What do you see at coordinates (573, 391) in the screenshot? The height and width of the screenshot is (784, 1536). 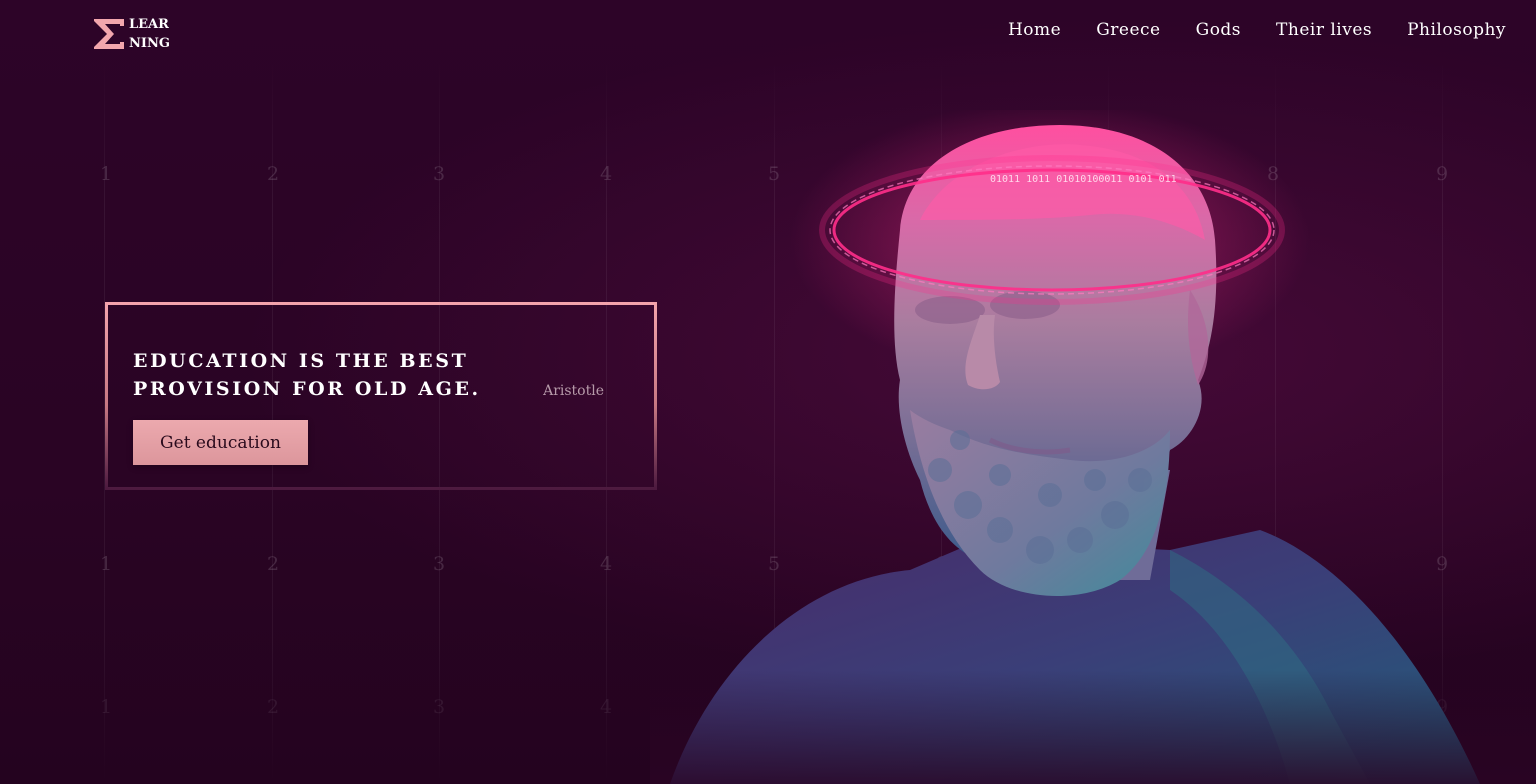 I see `quote-author: Aristotle` at bounding box center [573, 391].